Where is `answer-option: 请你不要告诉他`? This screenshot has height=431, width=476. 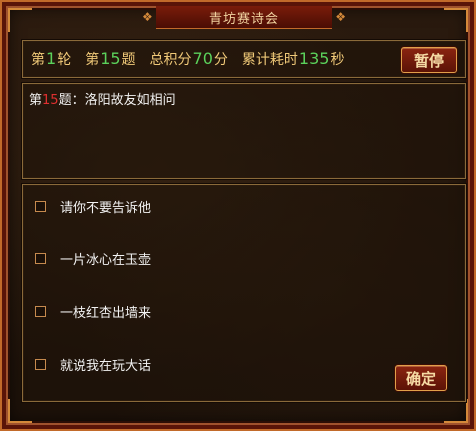
answer-option: 请你不要告诉他 is located at coordinates (93, 206).